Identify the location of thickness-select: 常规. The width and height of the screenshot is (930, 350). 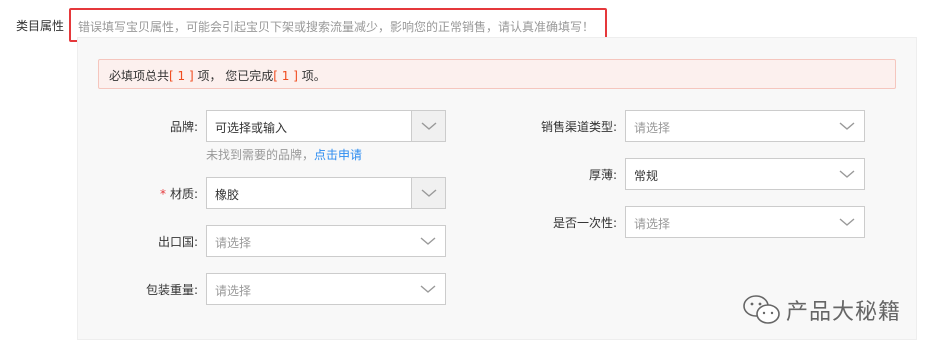
(745, 174).